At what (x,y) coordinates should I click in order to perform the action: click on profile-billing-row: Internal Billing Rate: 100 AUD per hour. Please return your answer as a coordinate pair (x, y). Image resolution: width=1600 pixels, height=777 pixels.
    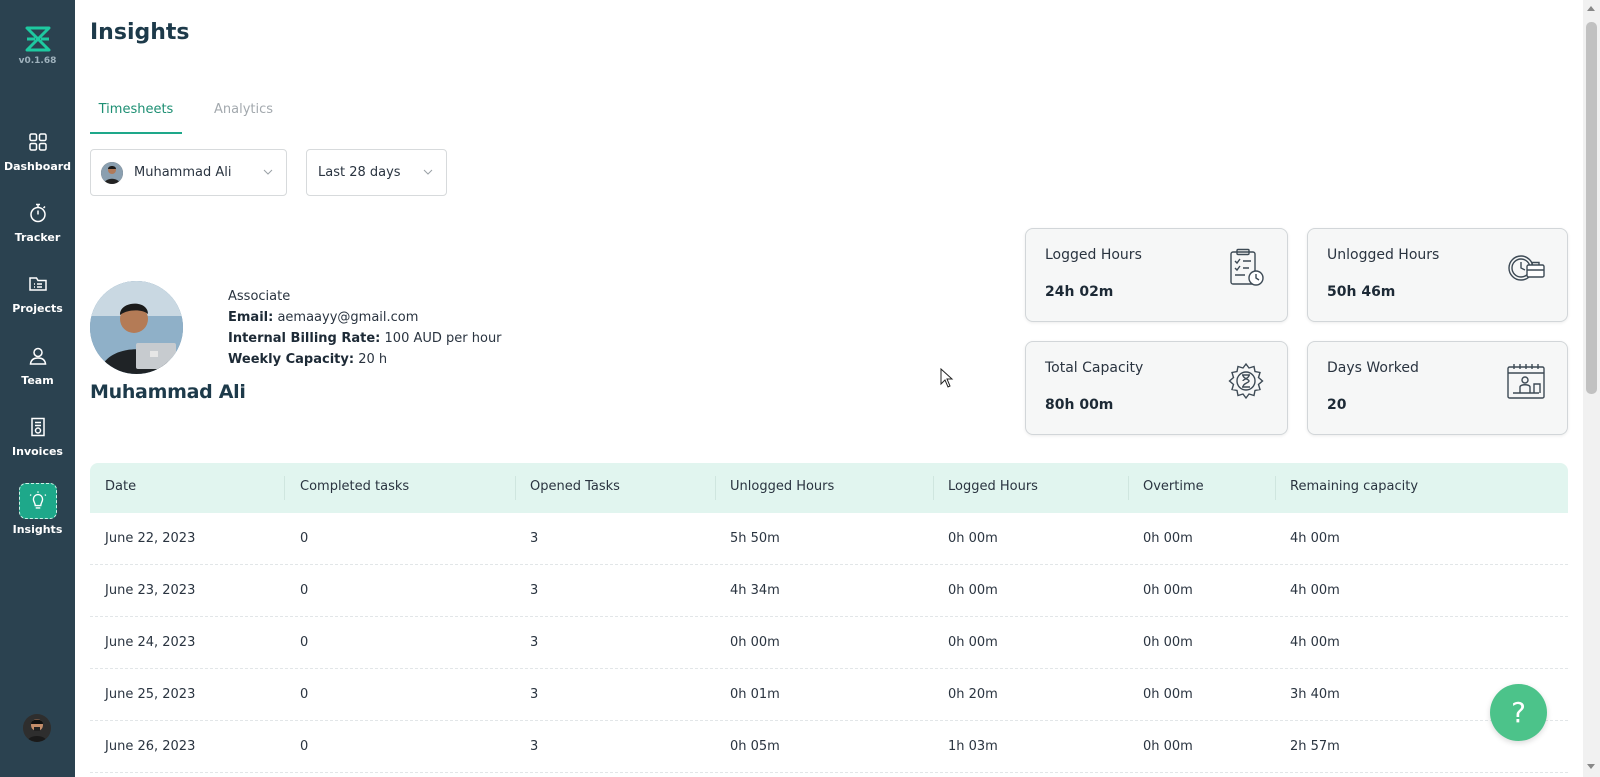
    Looking at the image, I should click on (365, 338).